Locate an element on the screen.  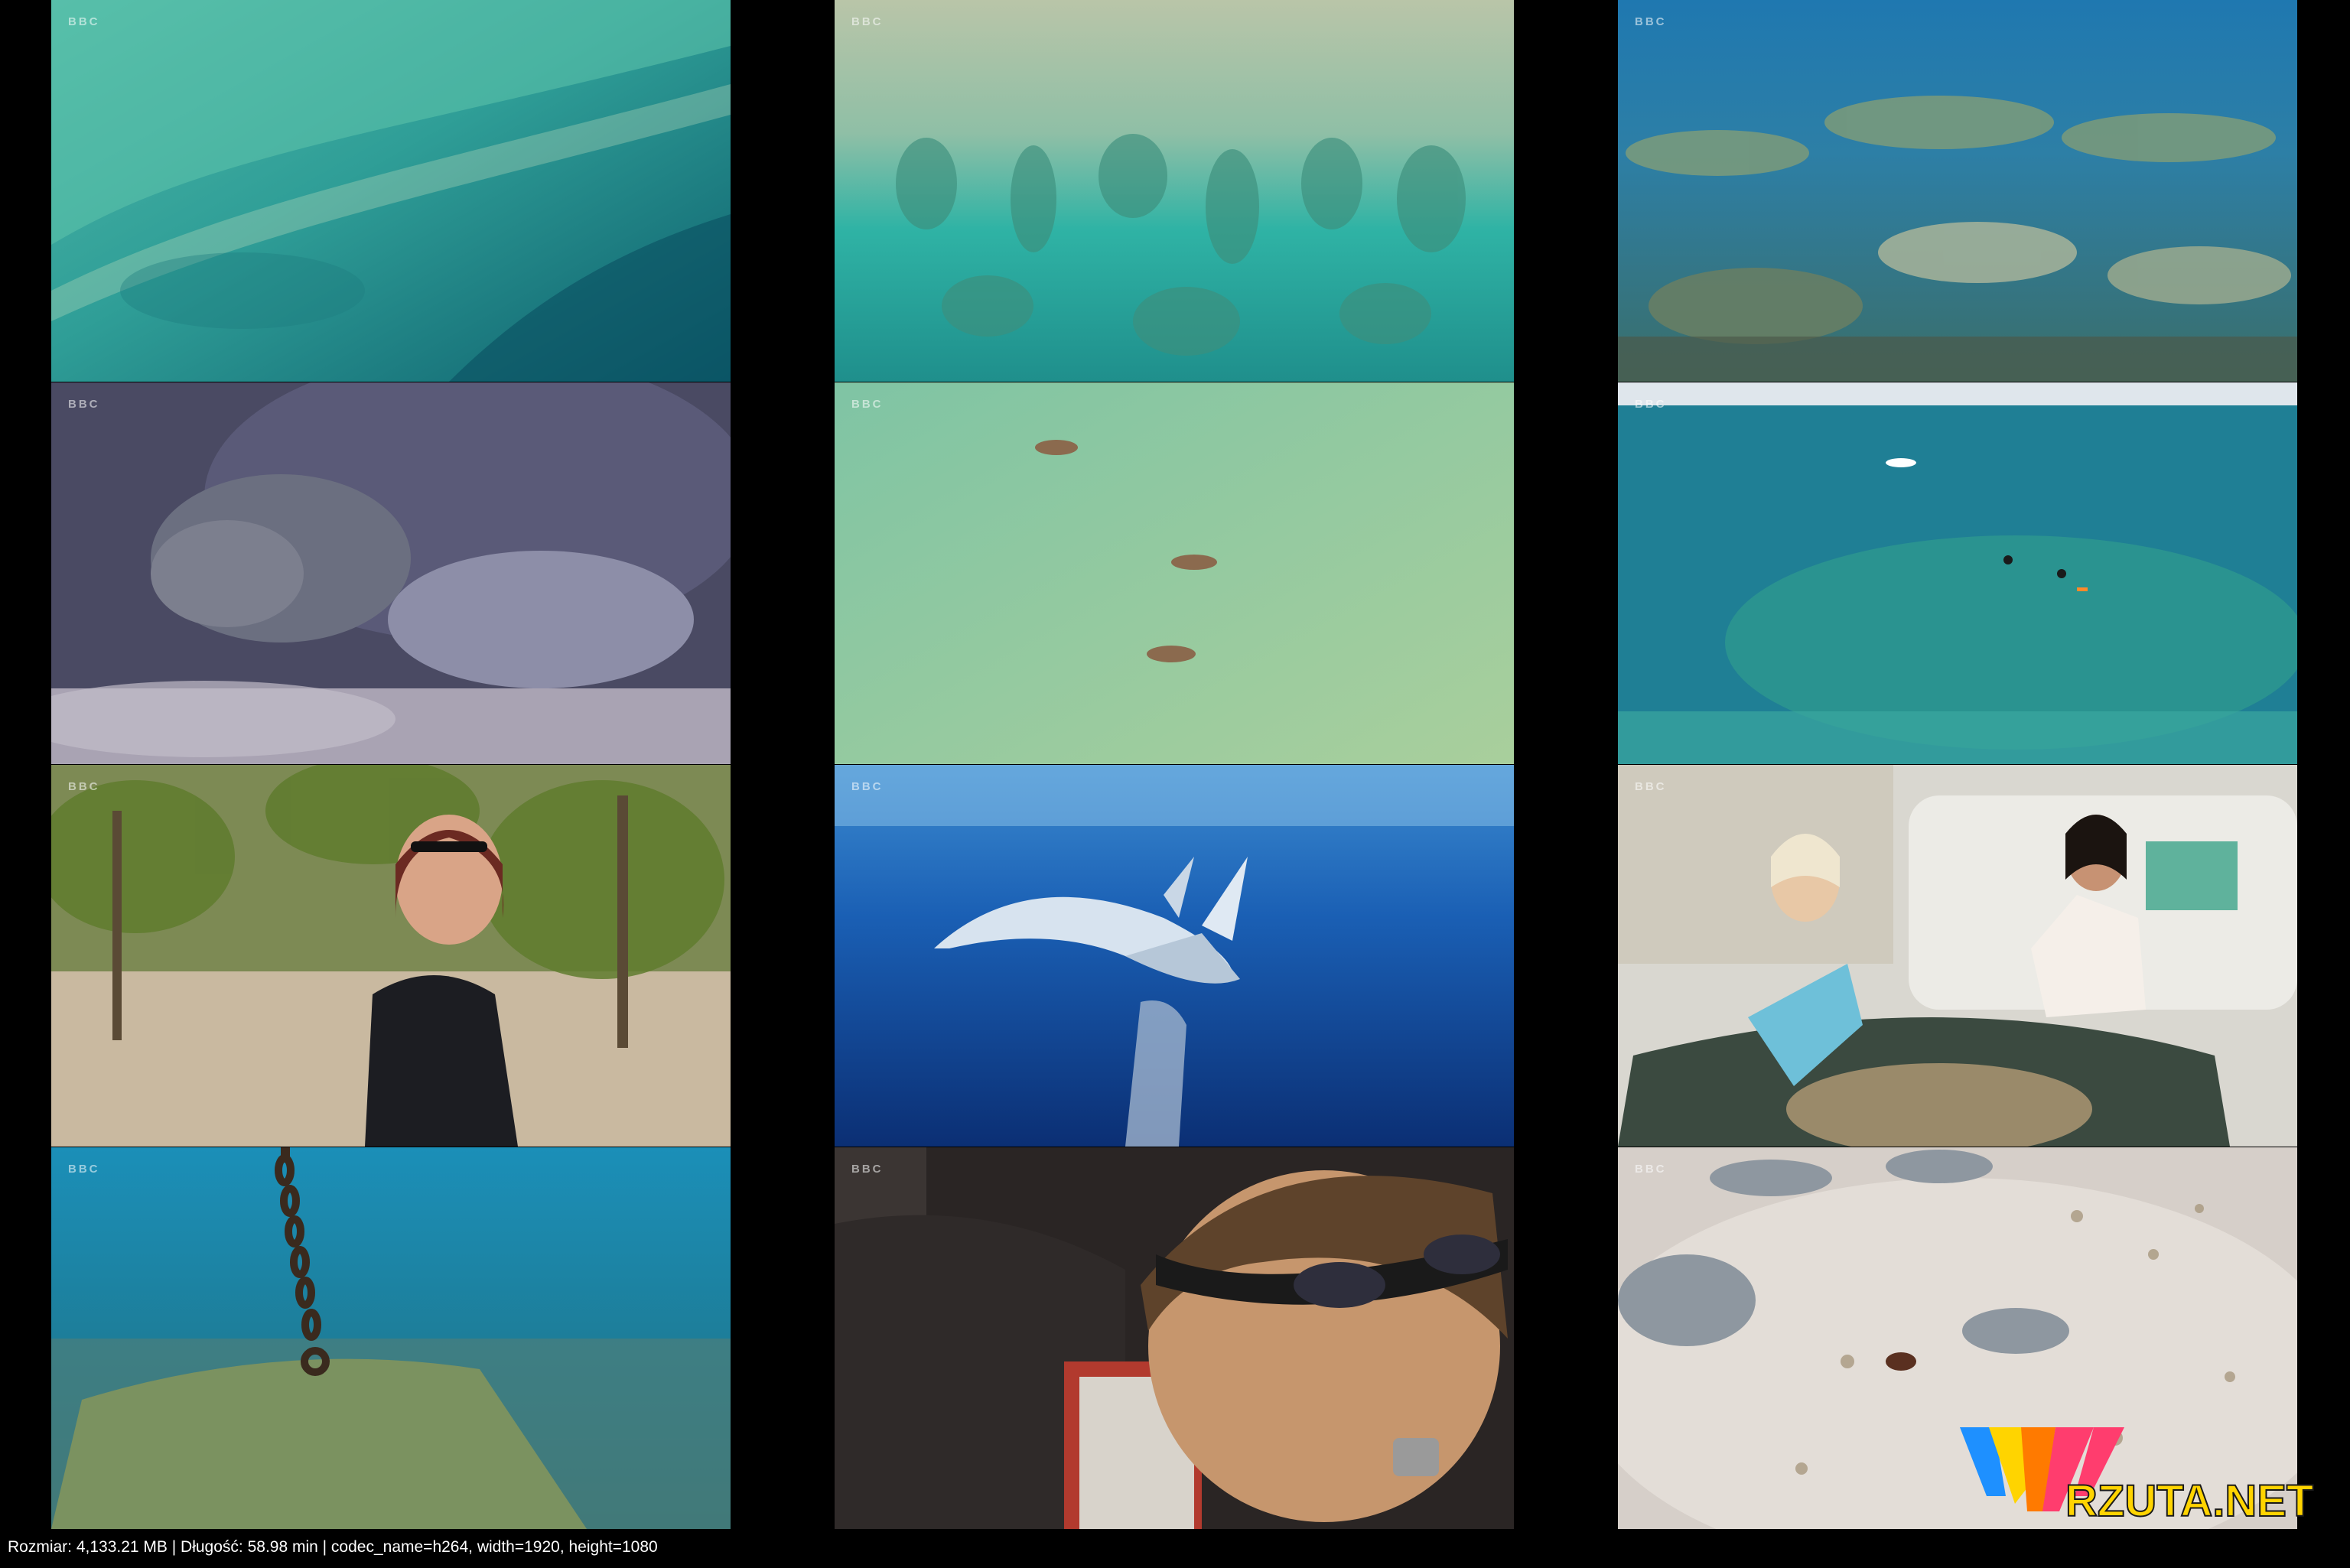
rzuta-net-watermark-logo: RZUTA.NET is located at coordinates (2151, 1478).